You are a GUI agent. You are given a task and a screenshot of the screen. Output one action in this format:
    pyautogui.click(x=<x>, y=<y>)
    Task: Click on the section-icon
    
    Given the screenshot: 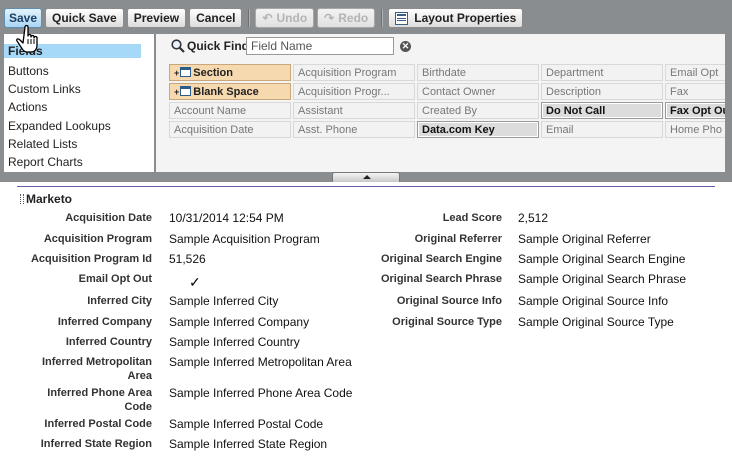 What is the action you would take?
    pyautogui.click(x=186, y=72)
    